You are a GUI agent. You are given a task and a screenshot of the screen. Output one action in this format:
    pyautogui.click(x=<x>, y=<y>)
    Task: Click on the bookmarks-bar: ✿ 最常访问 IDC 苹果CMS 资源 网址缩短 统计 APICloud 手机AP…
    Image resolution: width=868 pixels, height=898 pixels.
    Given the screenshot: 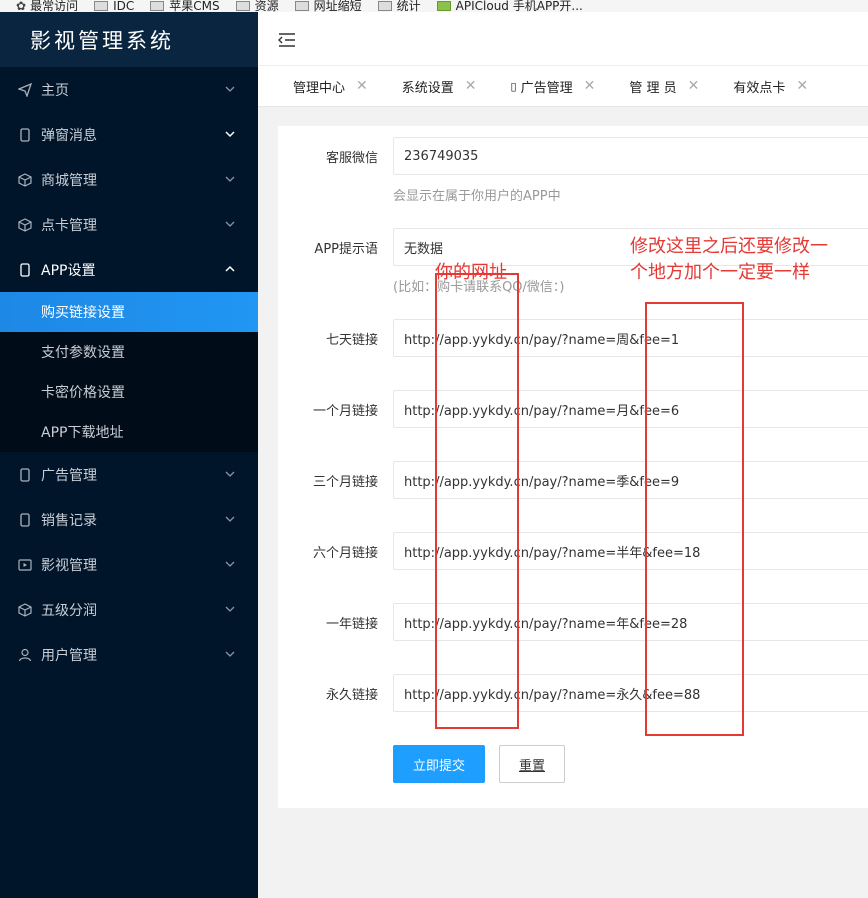 What is the action you would take?
    pyautogui.click(x=434, y=6)
    